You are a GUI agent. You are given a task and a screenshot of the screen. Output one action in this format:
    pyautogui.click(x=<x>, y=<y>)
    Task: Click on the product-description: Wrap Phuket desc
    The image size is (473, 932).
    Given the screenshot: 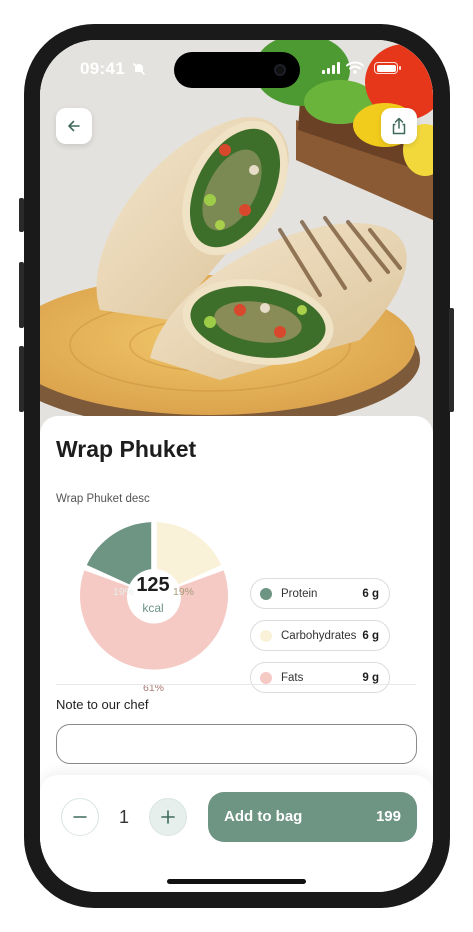 What is the action you would take?
    pyautogui.click(x=103, y=499)
    